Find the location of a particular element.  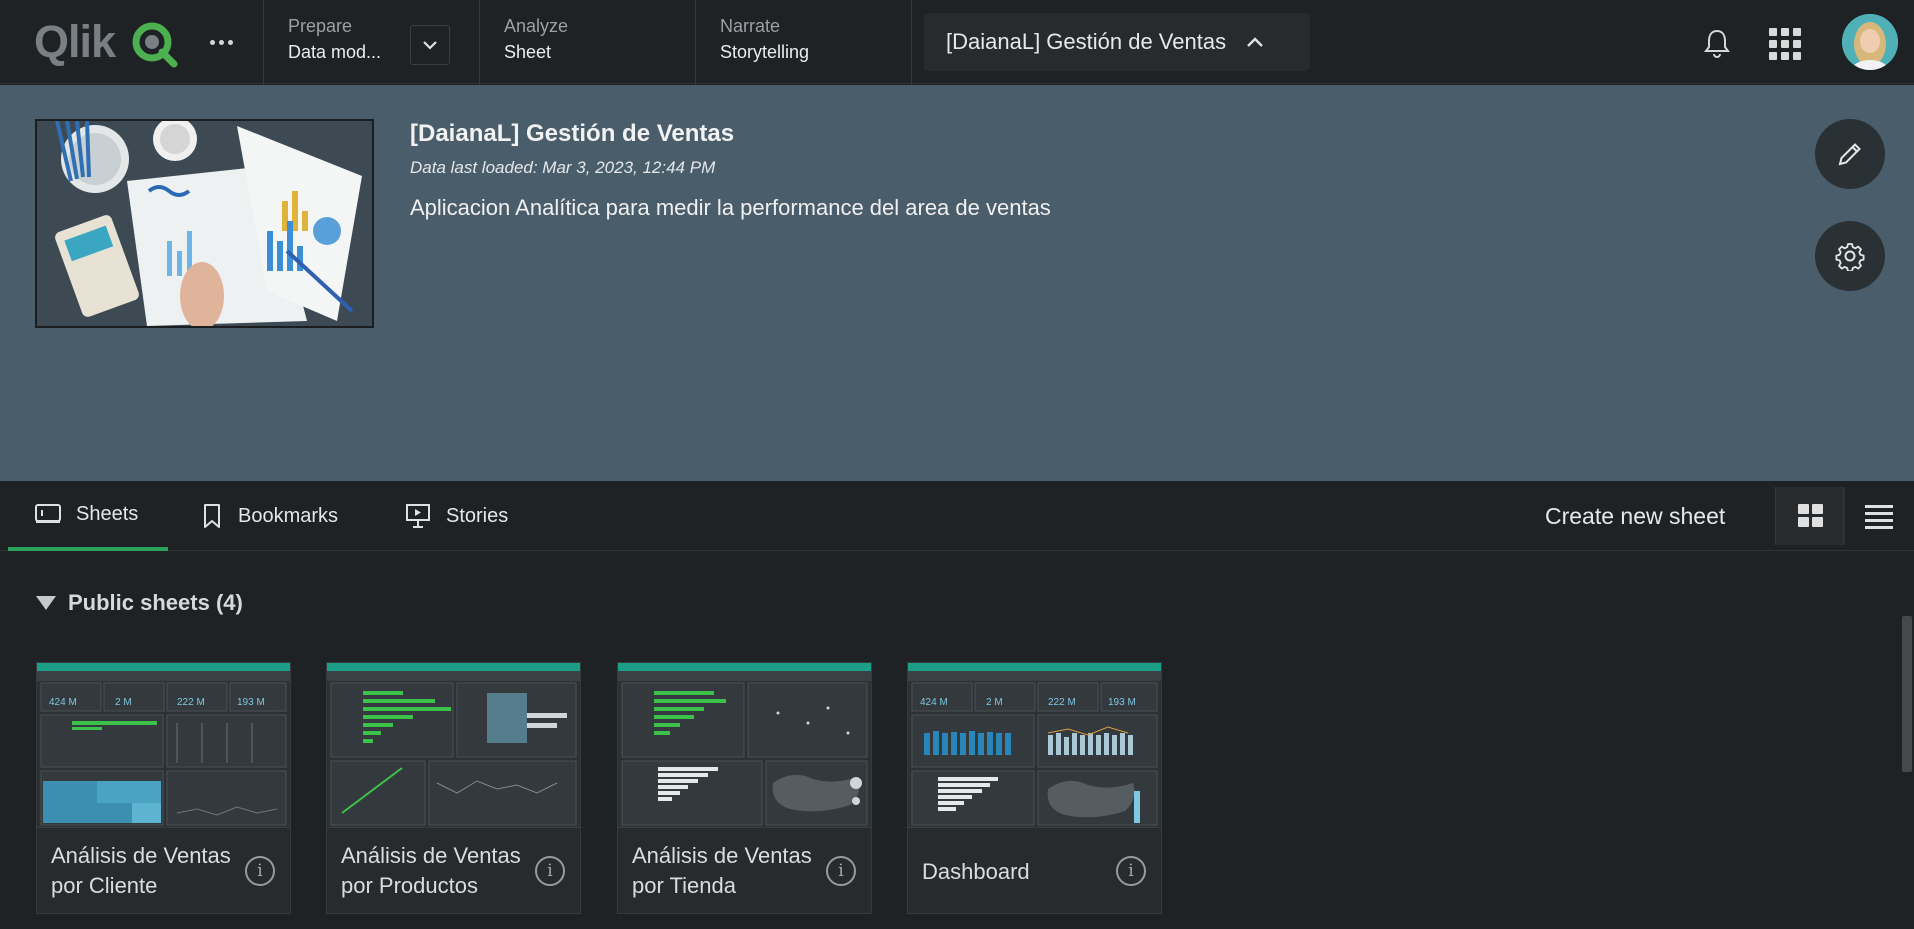

qlik-logo: Qlik is located at coordinates (75, 41).